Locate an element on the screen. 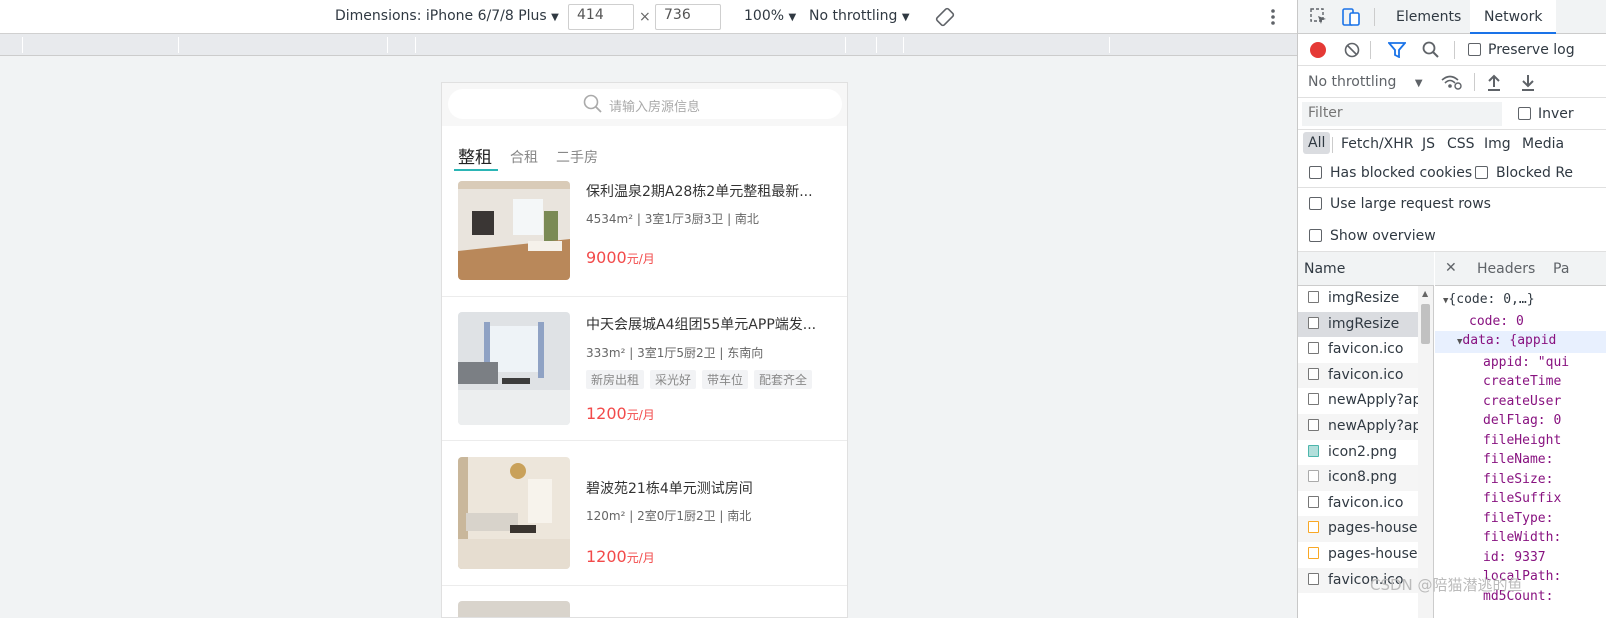  more-options-icon is located at coordinates (1273, 17).